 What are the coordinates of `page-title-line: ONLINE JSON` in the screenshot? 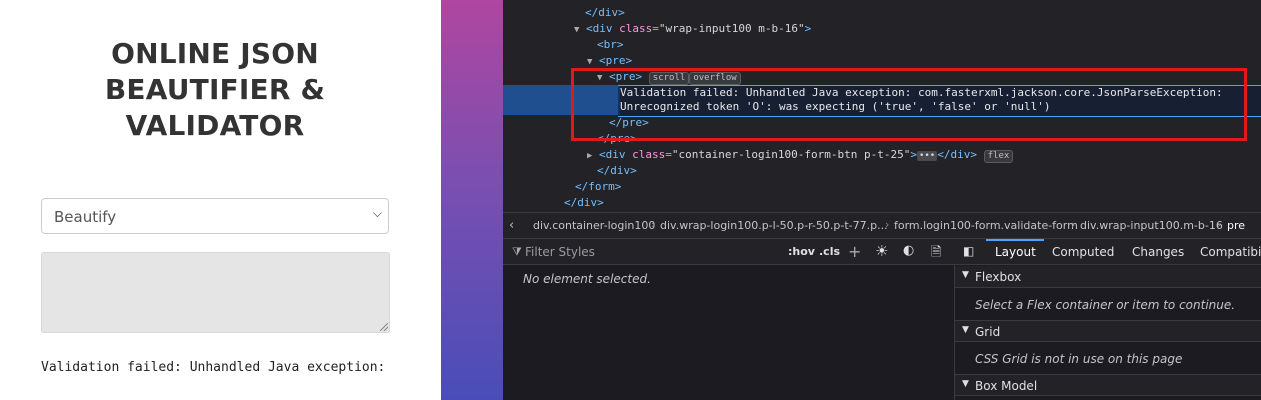 It's located at (215, 53).